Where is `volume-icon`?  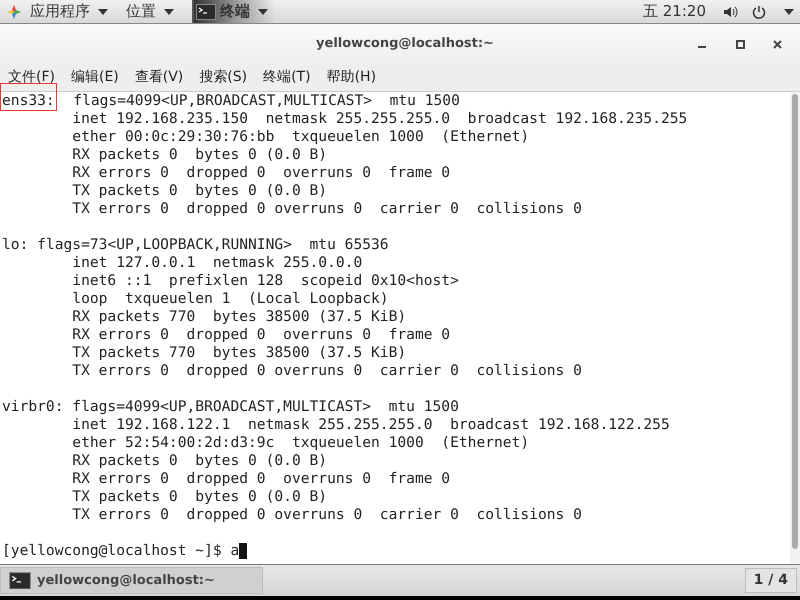
volume-icon is located at coordinates (731, 12).